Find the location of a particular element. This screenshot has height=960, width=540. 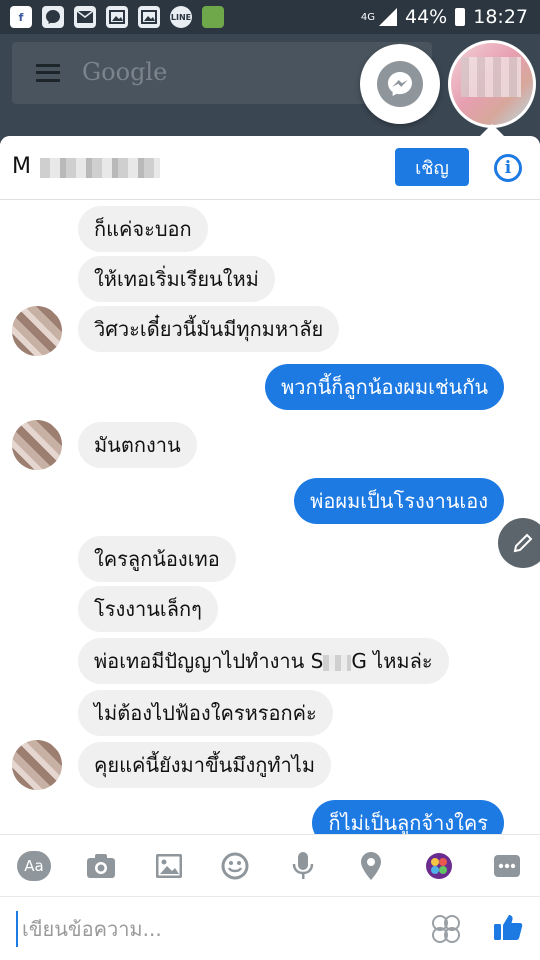

battery-percent: 44% is located at coordinates (426, 17).